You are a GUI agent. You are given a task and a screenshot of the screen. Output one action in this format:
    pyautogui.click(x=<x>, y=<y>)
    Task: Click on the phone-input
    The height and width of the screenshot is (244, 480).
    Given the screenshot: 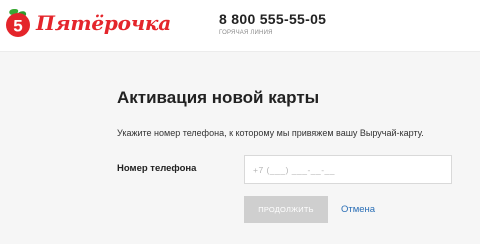 What is the action you would take?
    pyautogui.click(x=348, y=169)
    